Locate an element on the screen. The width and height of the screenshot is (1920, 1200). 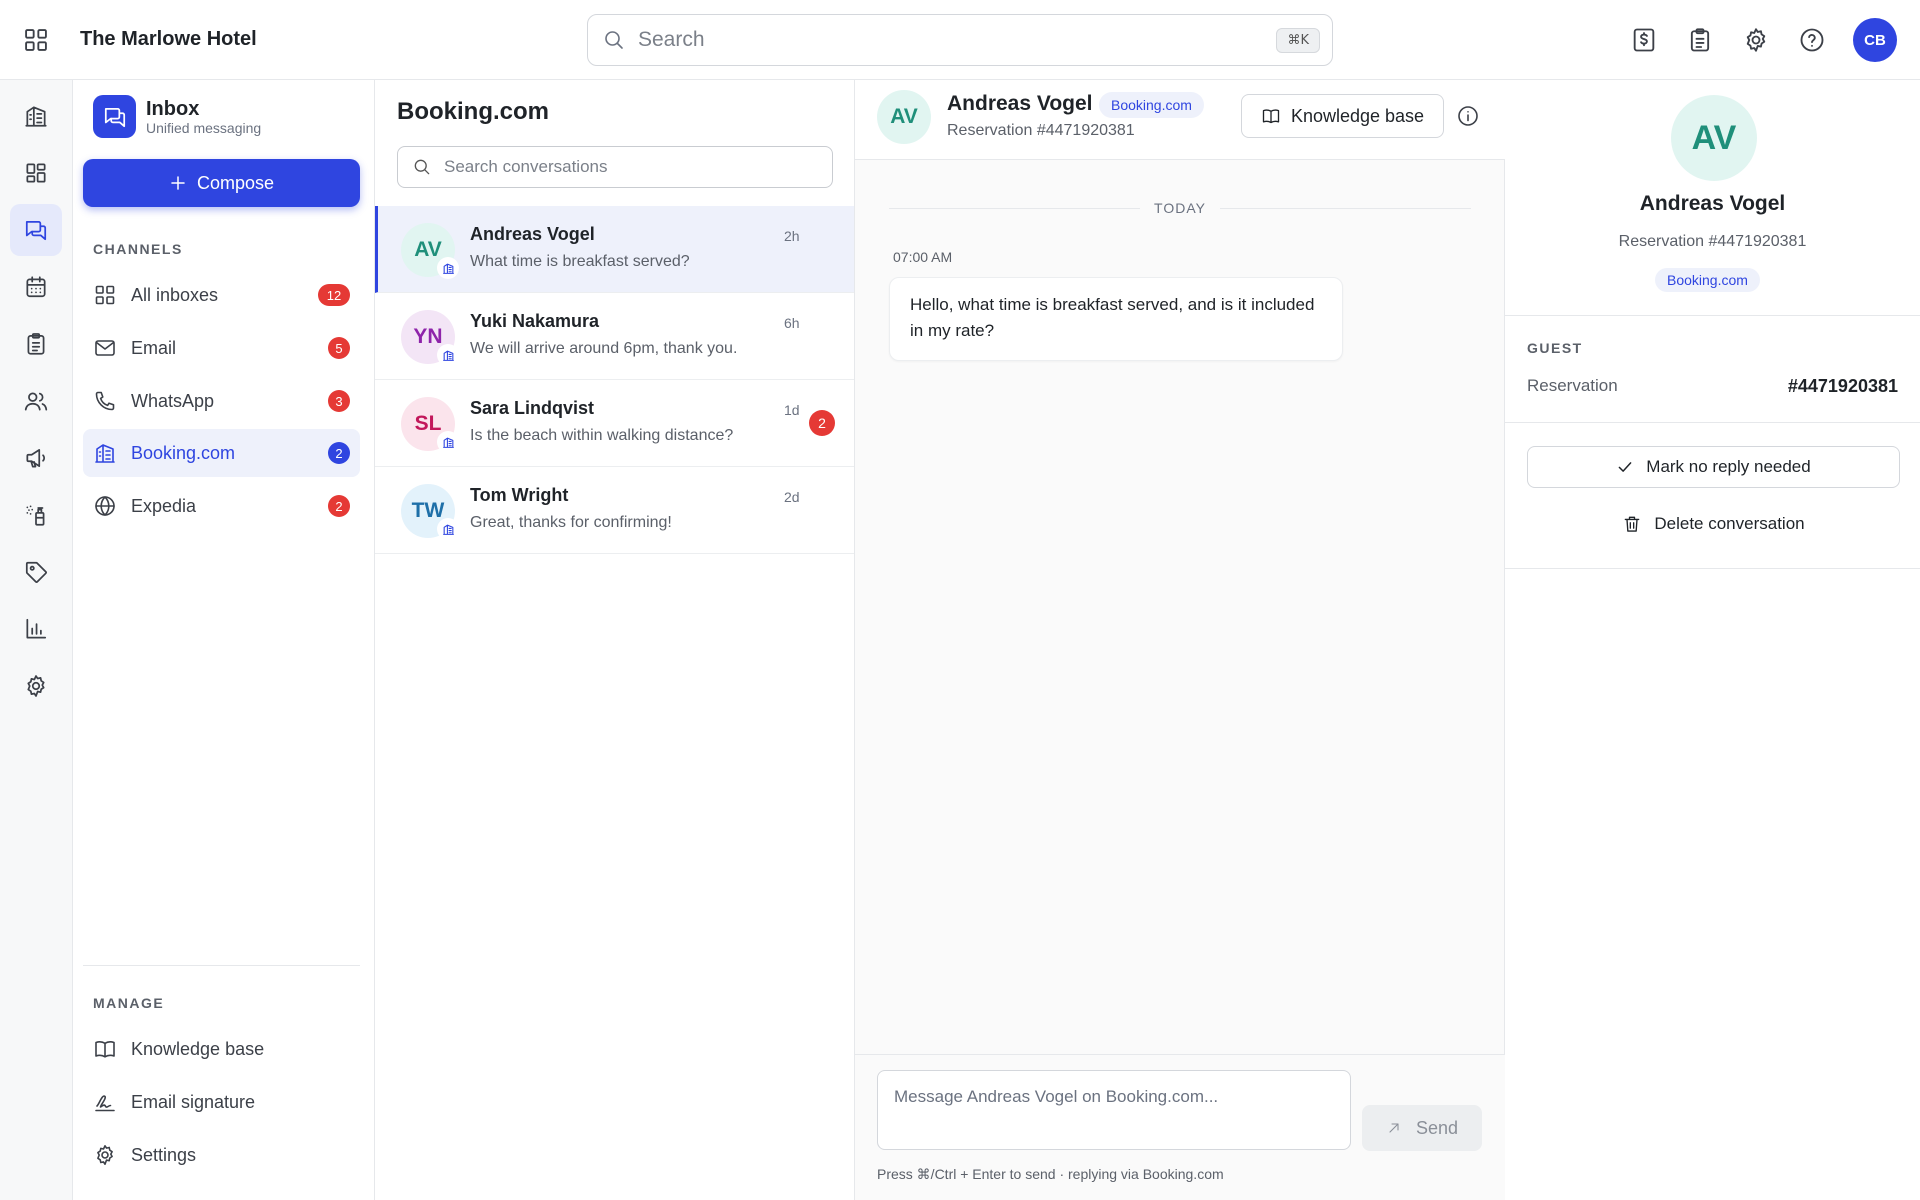
chat-reservation: Reservation #4471920381 is located at coordinates (1041, 130).